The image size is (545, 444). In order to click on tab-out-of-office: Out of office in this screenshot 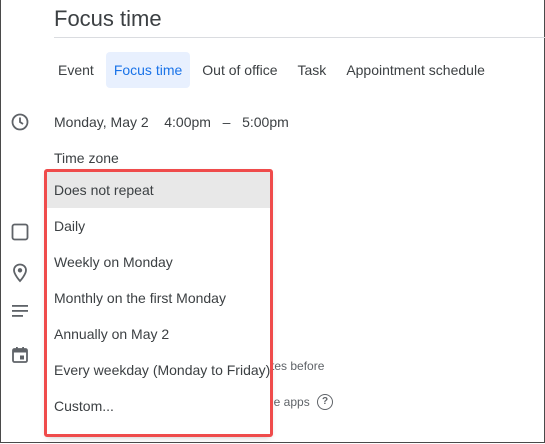, I will do `click(239, 70)`.